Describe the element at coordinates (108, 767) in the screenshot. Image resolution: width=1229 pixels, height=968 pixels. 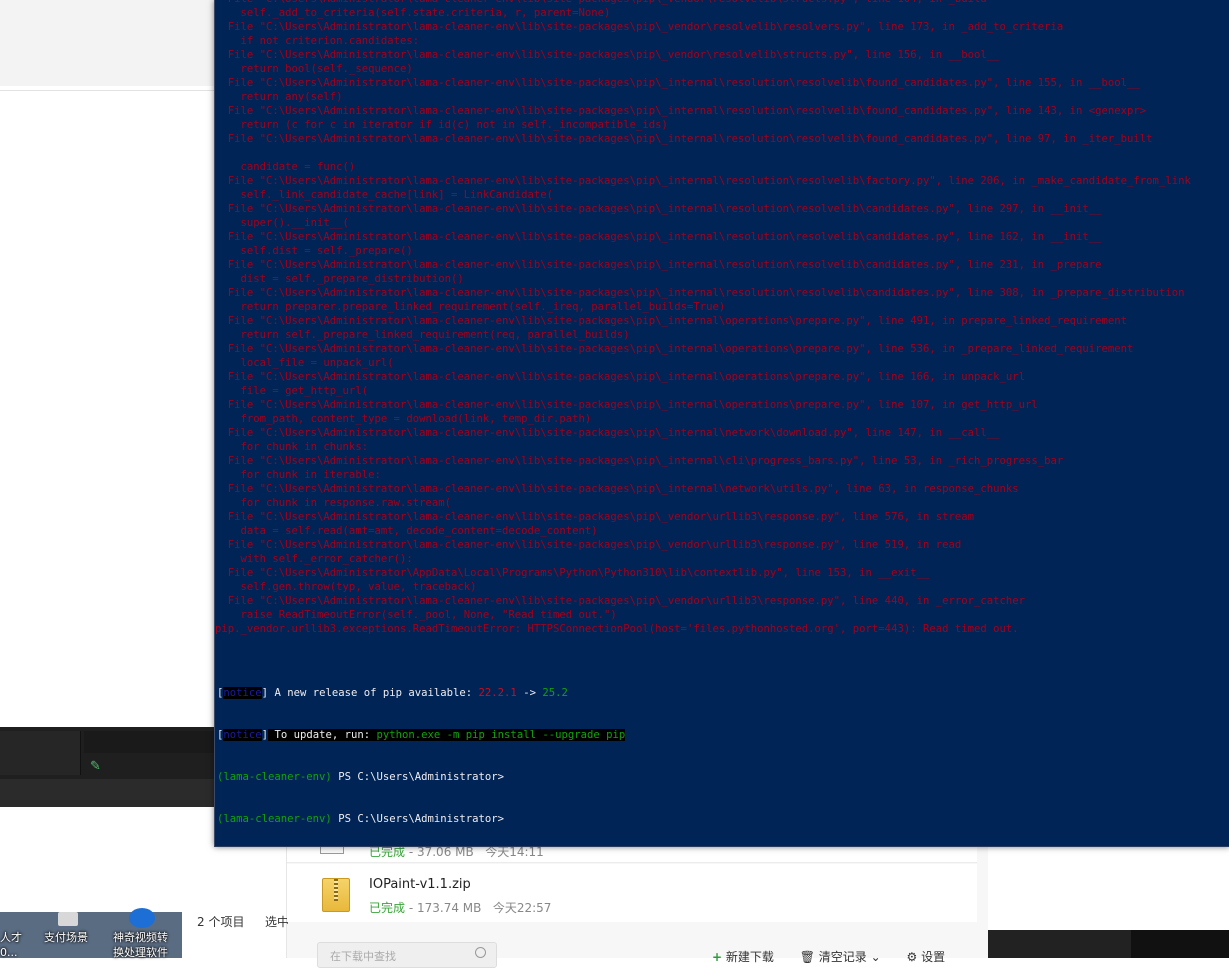
I see `background-dark-window: ✎` at that location.